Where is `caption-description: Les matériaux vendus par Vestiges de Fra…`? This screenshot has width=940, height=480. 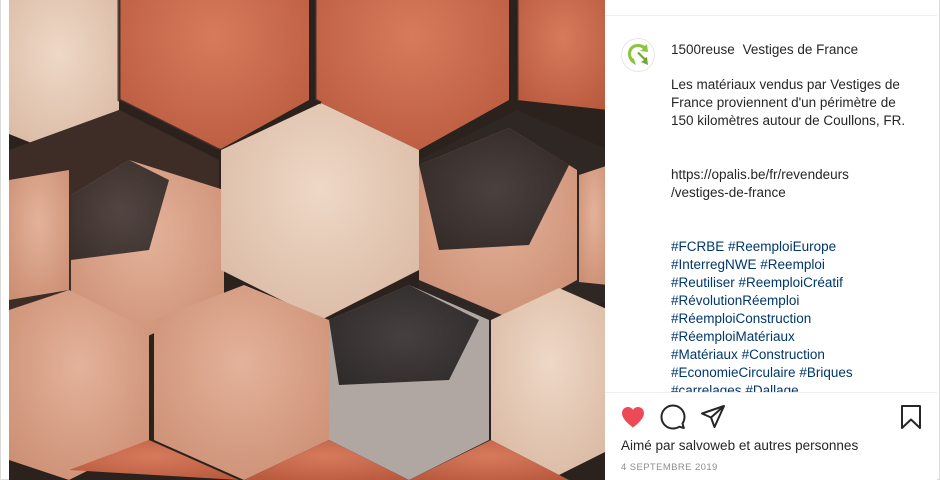 caption-description: Les matériaux vendus par Vestiges de Fra… is located at coordinates (788, 102).